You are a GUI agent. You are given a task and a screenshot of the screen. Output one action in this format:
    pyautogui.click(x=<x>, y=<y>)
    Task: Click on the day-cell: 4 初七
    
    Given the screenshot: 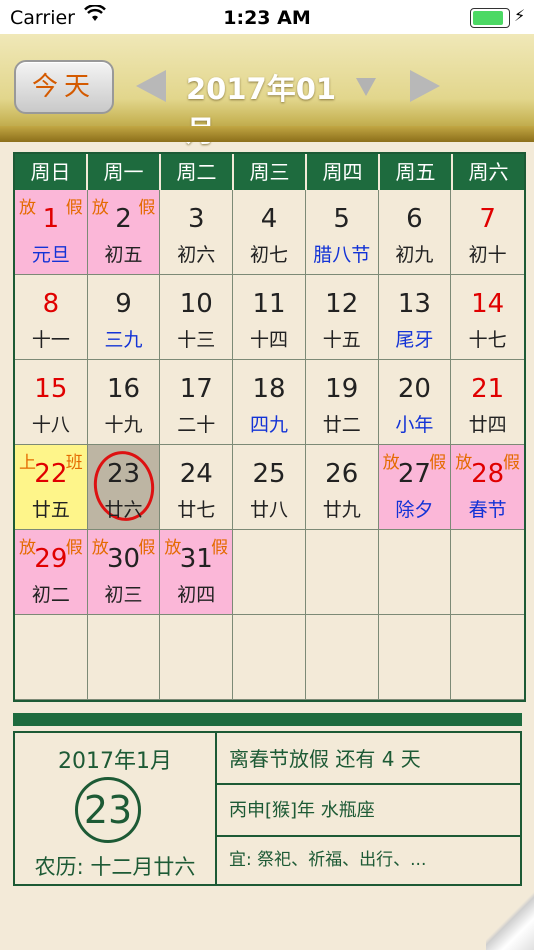 What is the action you would take?
    pyautogui.click(x=269, y=232)
    